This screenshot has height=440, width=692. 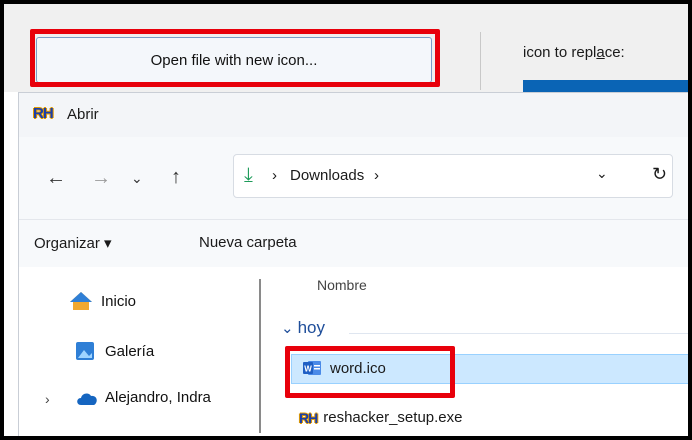 I want to click on sidebar-item-label: Inicio, so click(x=119, y=301).